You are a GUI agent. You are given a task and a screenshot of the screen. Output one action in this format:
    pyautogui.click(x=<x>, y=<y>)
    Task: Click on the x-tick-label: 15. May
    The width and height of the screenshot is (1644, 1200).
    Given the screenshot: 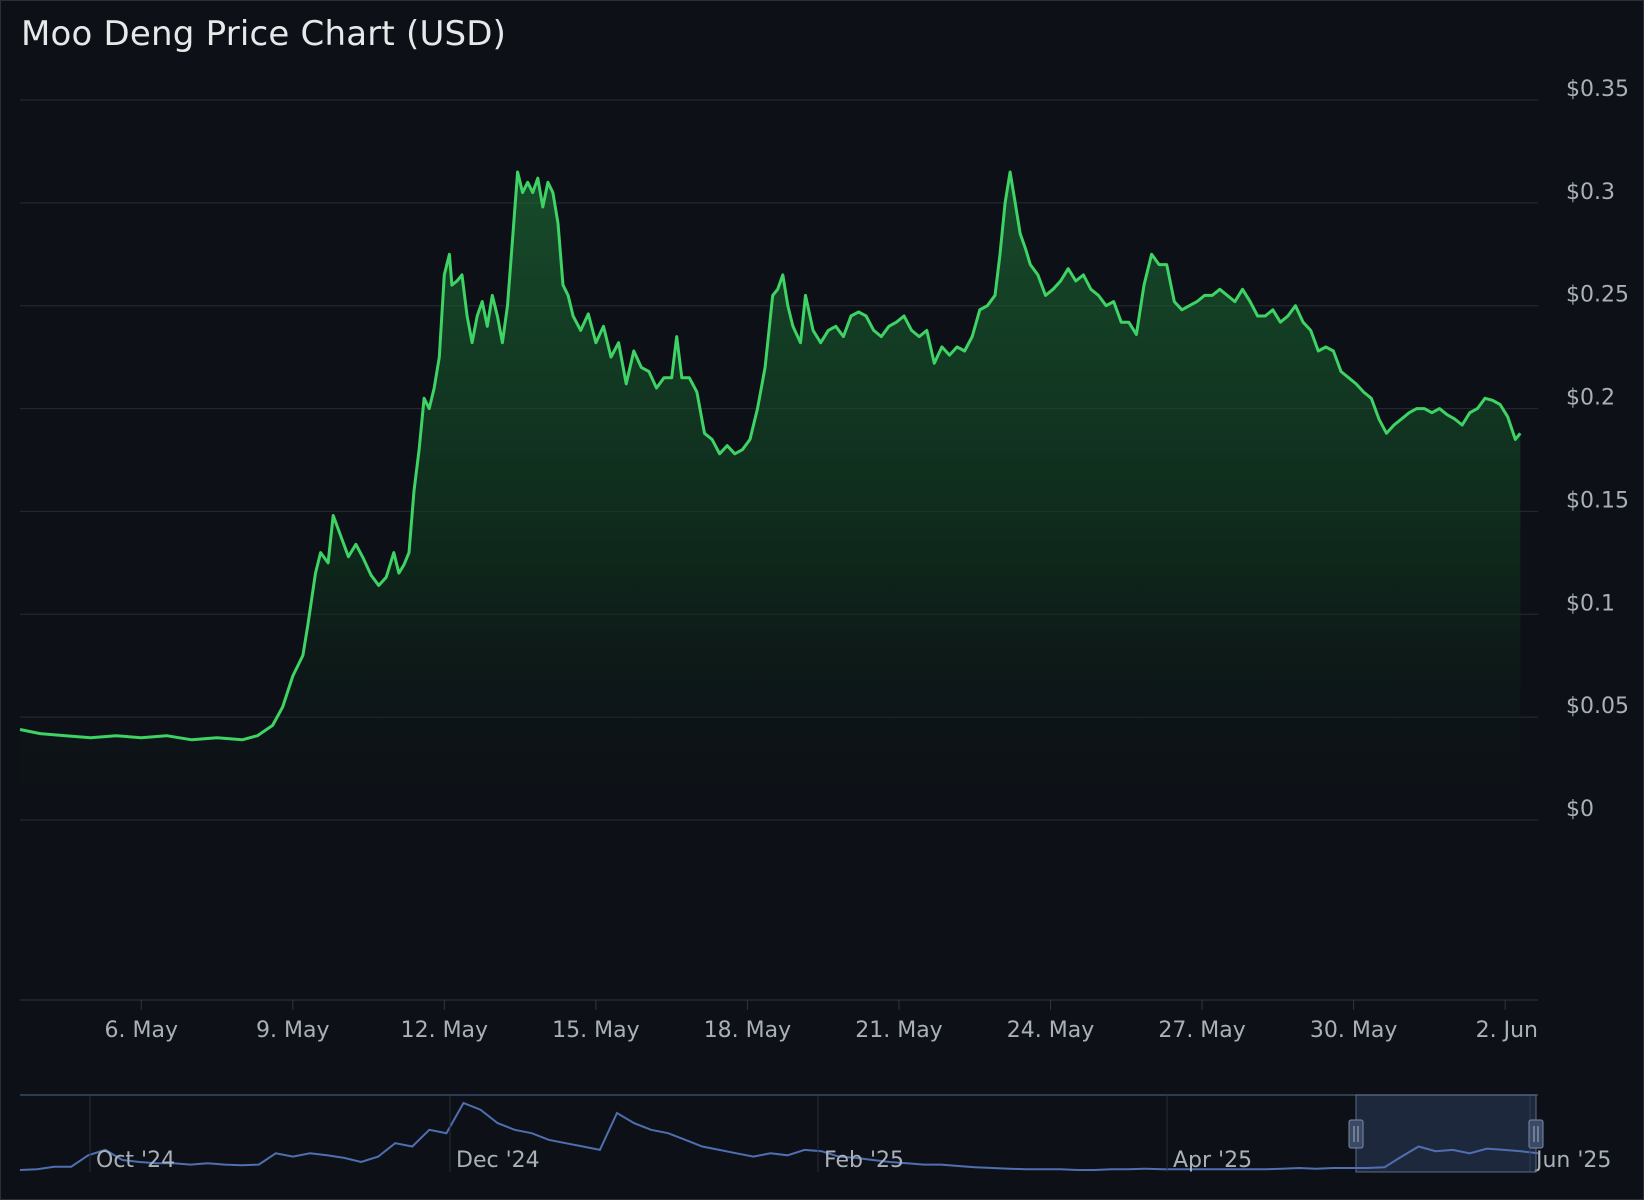 What is the action you would take?
    pyautogui.click(x=595, y=1030)
    